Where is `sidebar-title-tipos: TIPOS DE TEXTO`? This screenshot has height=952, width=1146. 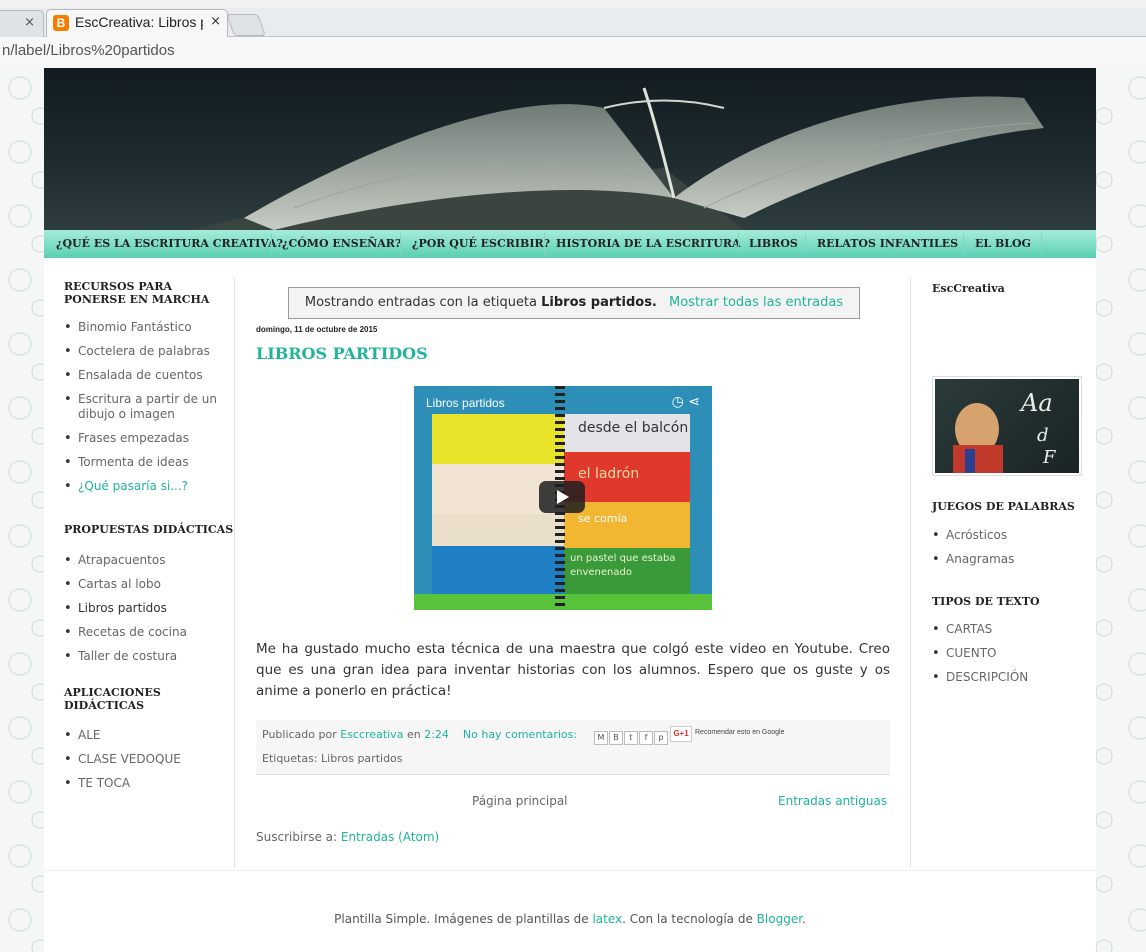
sidebar-title-tipos: TIPOS DE TEXTO is located at coordinates (986, 601).